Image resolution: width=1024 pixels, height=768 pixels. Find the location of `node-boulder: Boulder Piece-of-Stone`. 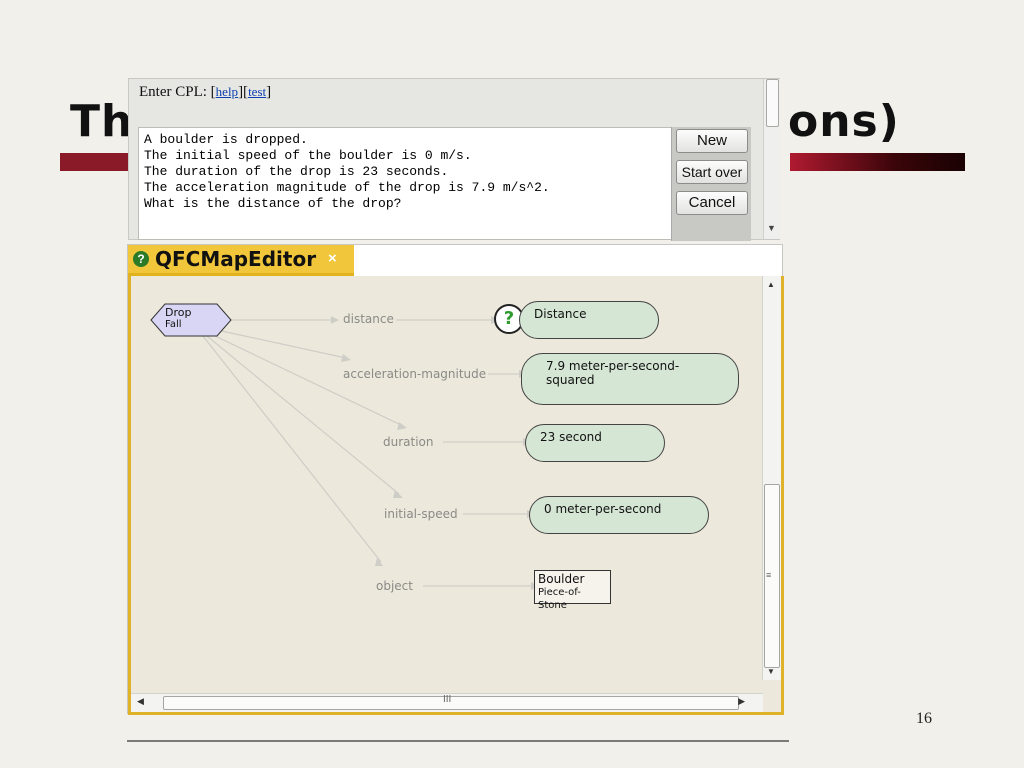

node-boulder: Boulder Piece-of-Stone is located at coordinates (572, 590).